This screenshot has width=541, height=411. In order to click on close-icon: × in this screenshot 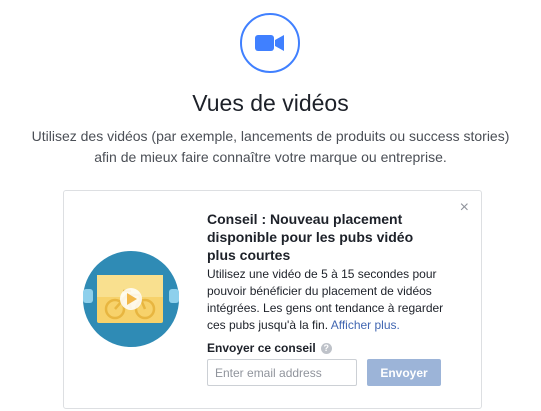, I will do `click(464, 208)`.